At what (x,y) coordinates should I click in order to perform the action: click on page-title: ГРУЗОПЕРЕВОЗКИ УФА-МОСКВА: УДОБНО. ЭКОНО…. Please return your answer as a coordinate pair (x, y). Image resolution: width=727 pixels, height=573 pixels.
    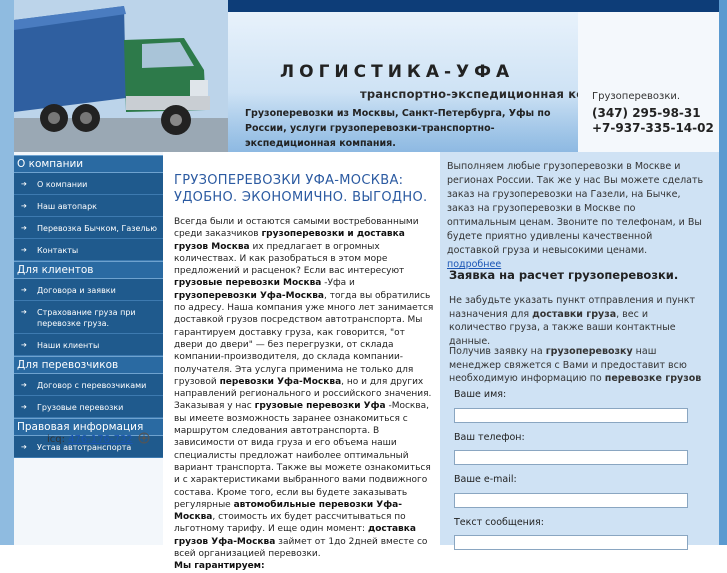
    Looking at the image, I should click on (301, 189).